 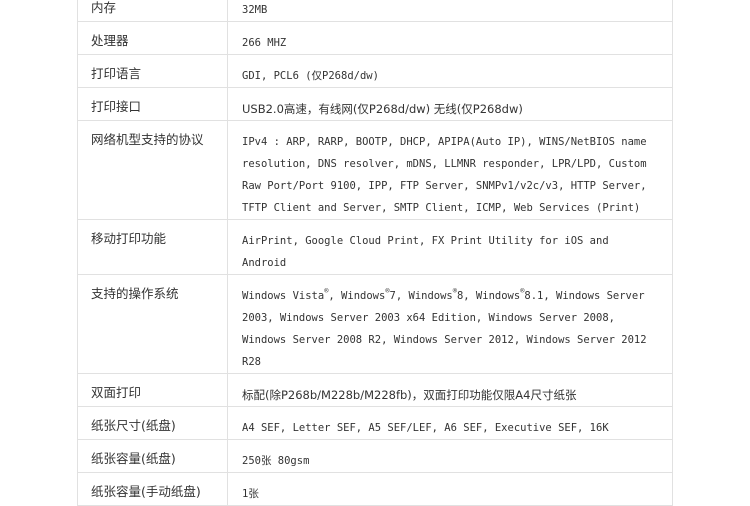 I want to click on os-part: 8, Windows, so click(x=488, y=296).